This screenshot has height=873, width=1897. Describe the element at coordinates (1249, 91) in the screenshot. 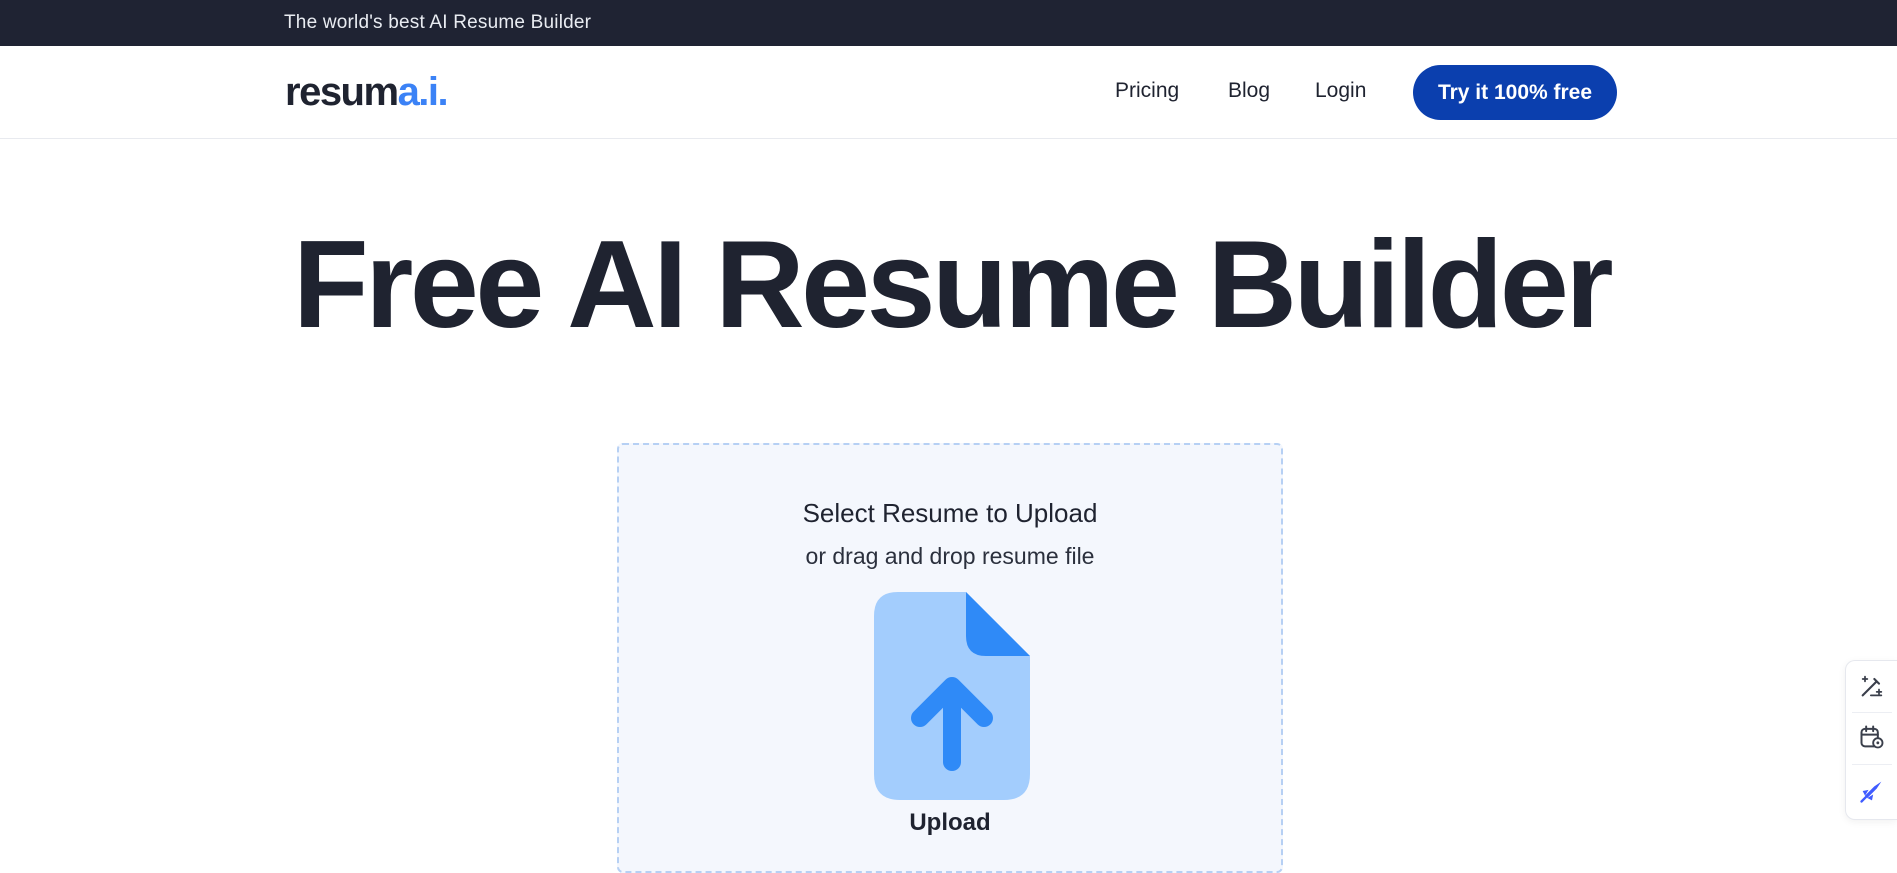

I see `nav-link-blog: Blog` at that location.